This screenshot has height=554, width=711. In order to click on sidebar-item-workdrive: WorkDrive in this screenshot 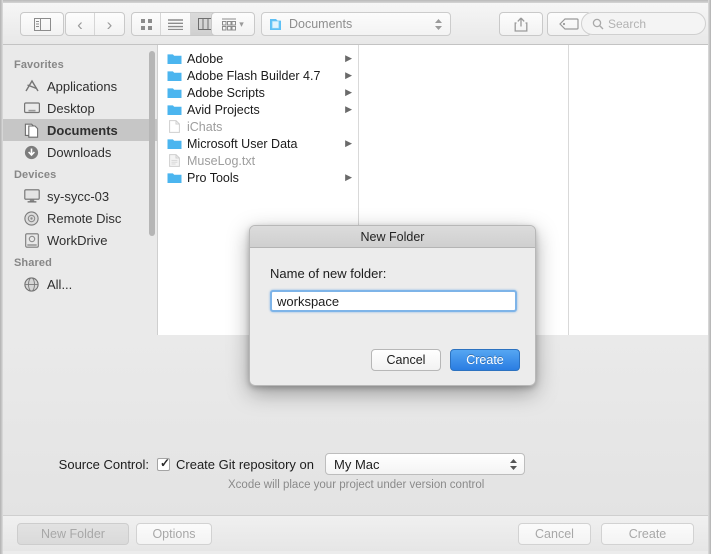, I will do `click(80, 240)`.